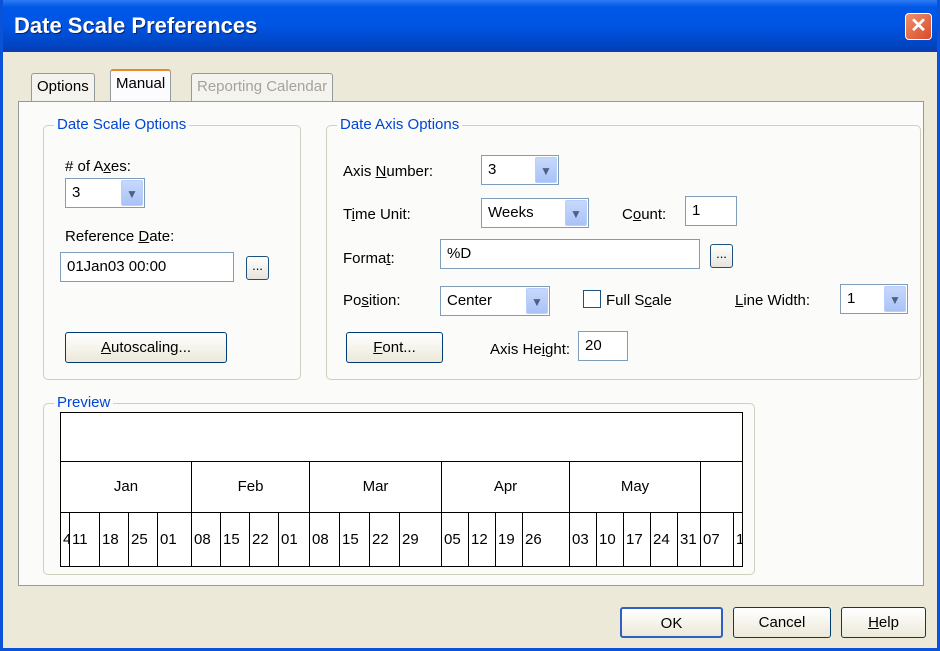  What do you see at coordinates (773, 300) in the screenshot?
I see `line-width-label: Line Width:` at bounding box center [773, 300].